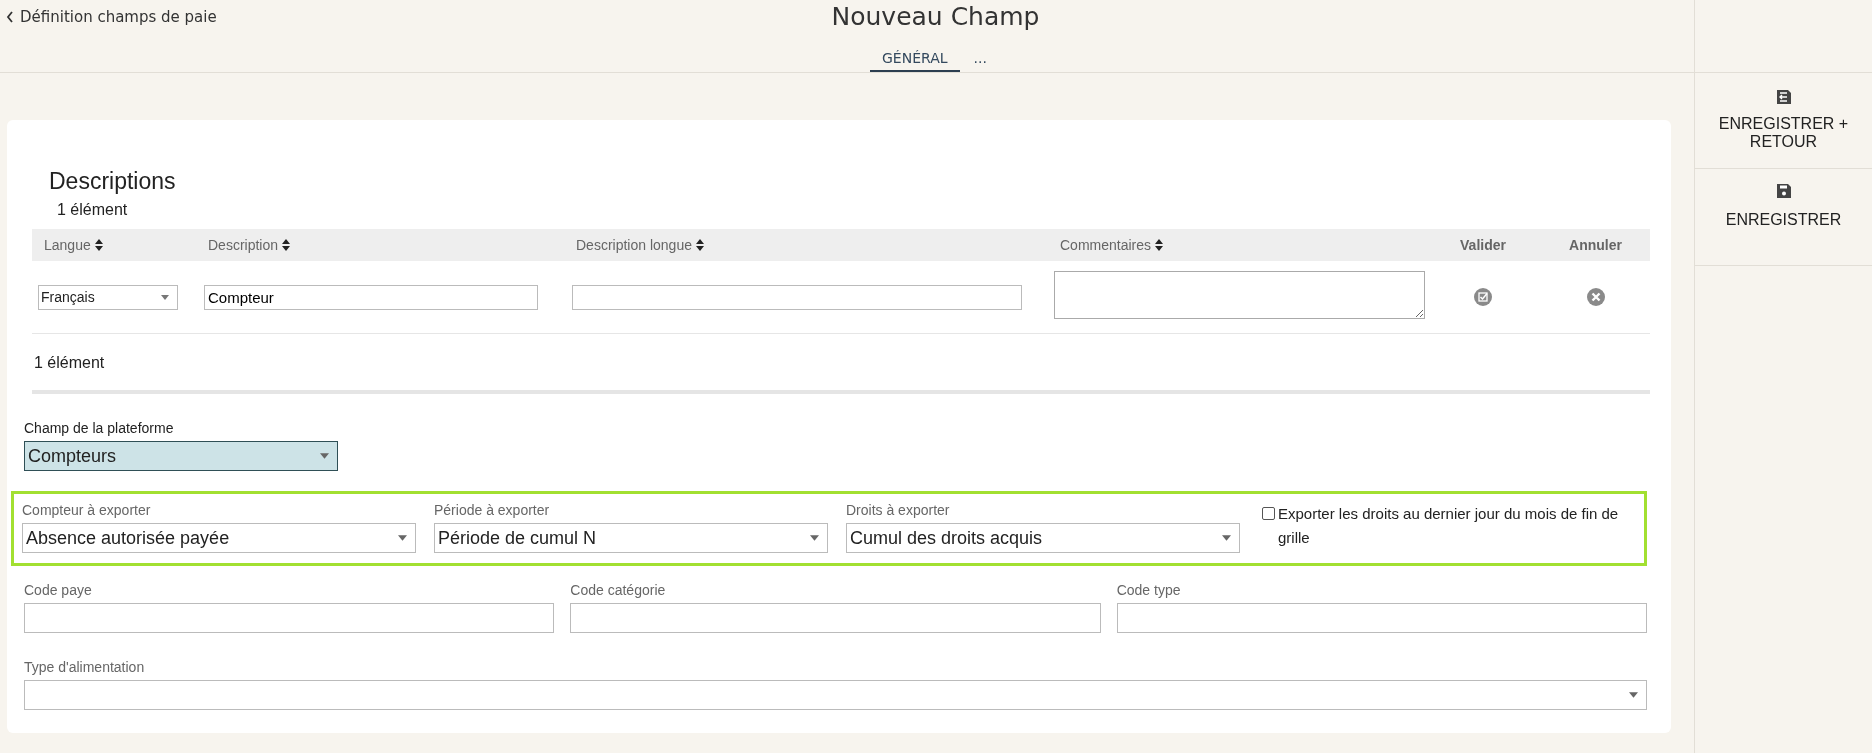 This screenshot has width=1872, height=753. I want to click on field-label: Code paye, so click(58, 590).